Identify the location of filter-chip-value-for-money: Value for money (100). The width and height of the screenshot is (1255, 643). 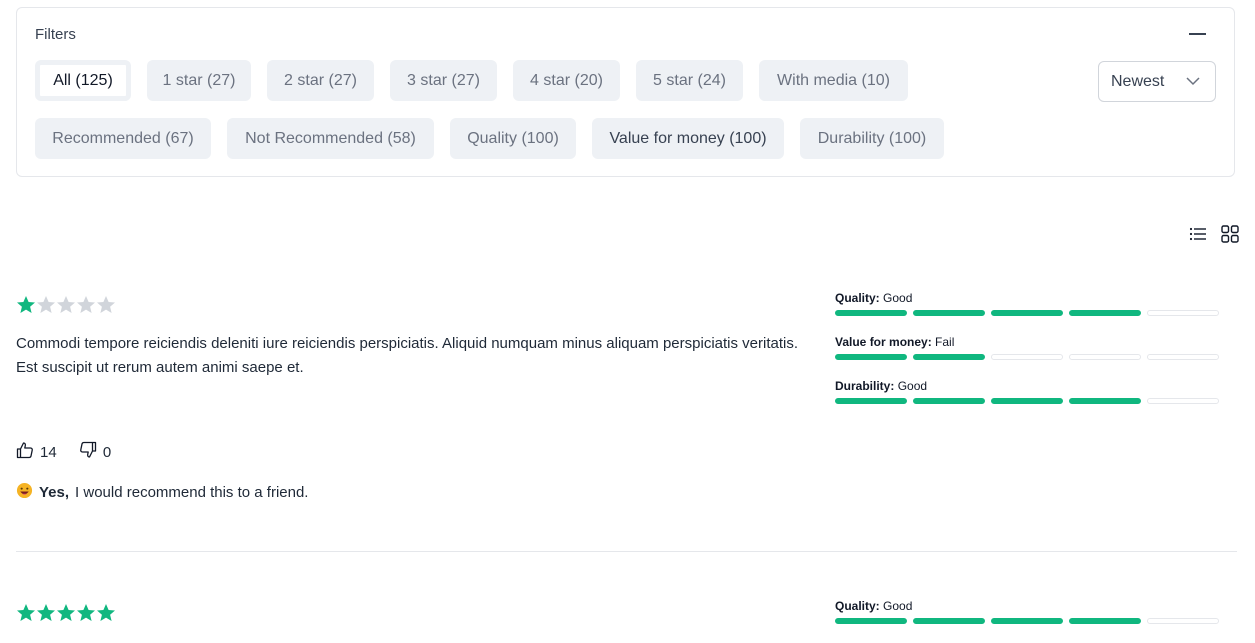
(688, 138).